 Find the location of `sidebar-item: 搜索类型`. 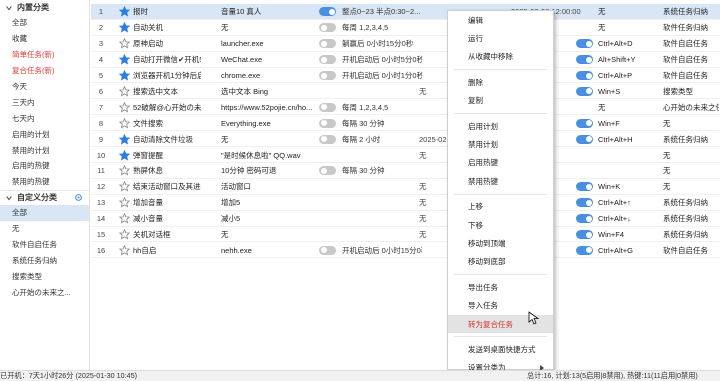

sidebar-item: 搜索类型 is located at coordinates (44, 276).